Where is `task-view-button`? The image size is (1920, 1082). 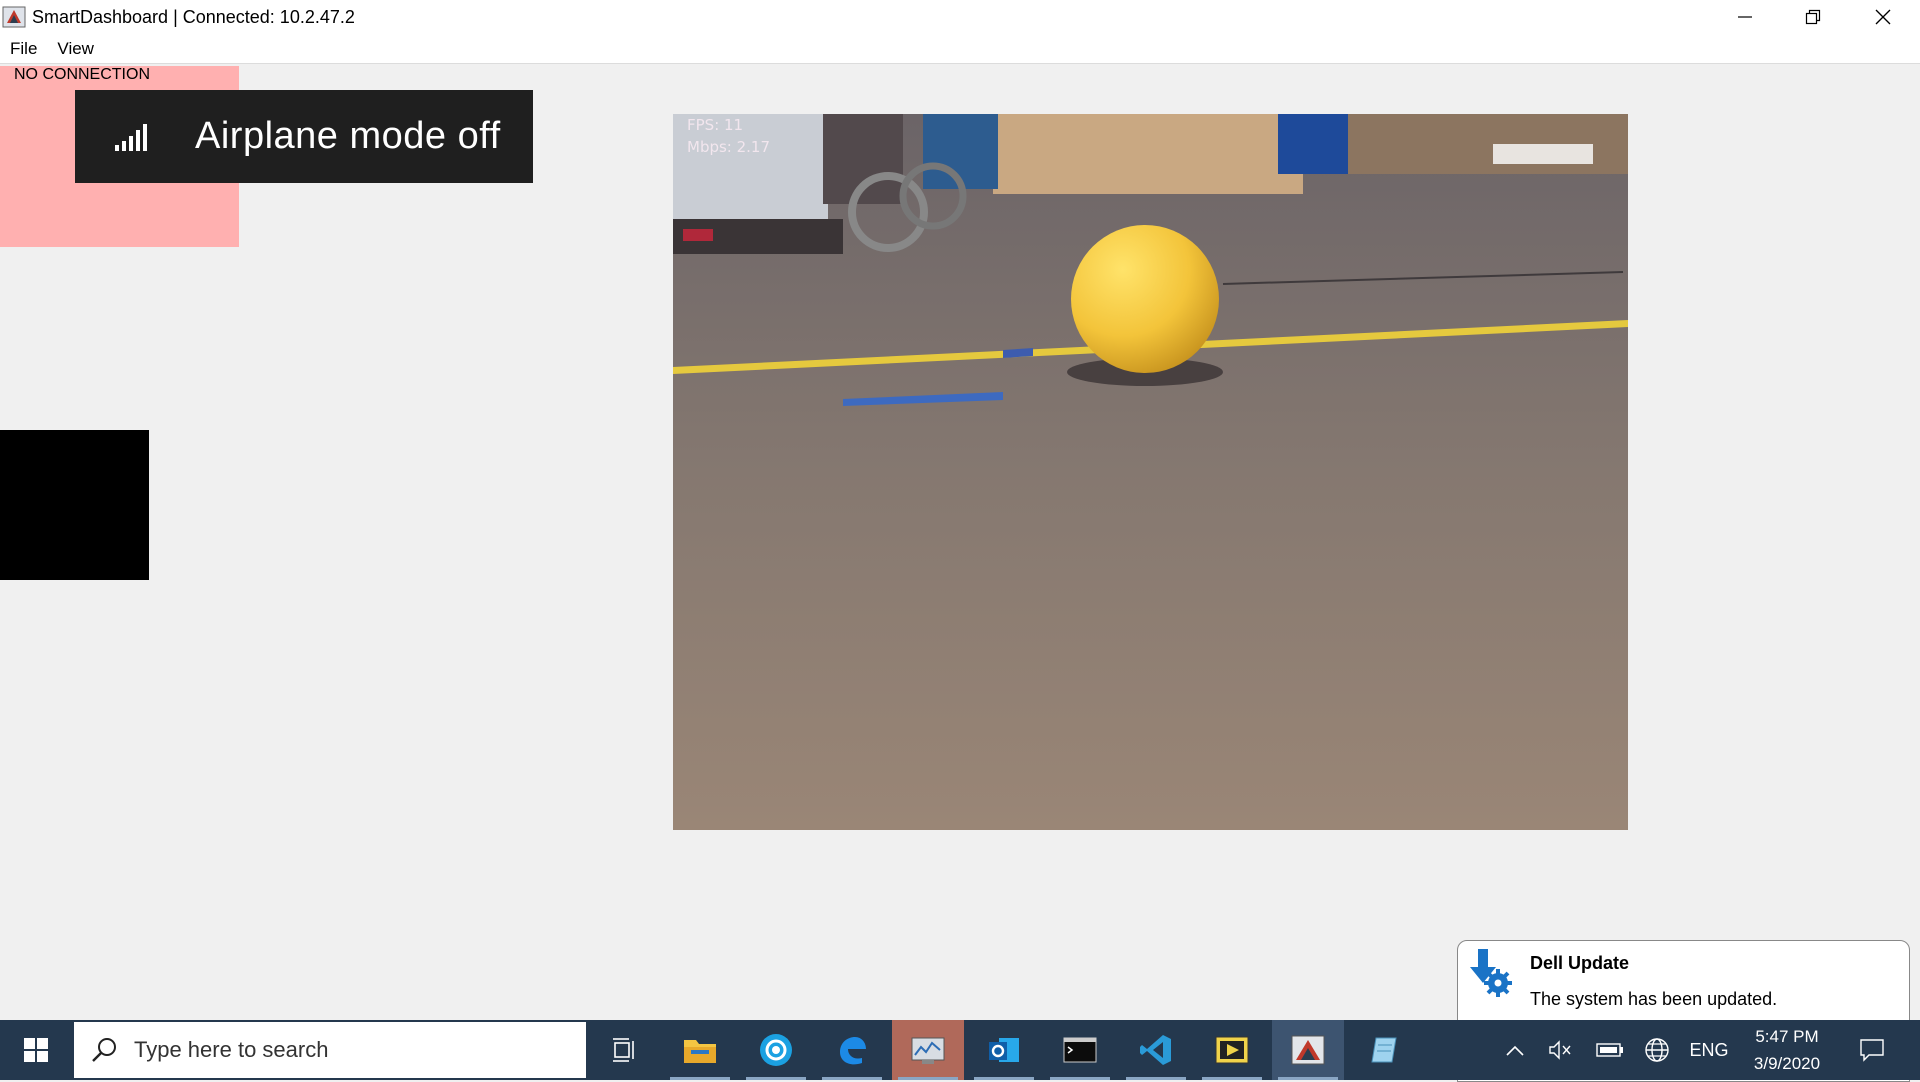 task-view-button is located at coordinates (624, 1050).